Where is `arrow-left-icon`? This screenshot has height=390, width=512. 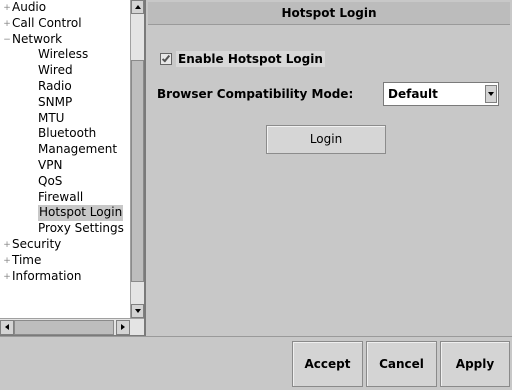 arrow-left-icon is located at coordinates (7, 327).